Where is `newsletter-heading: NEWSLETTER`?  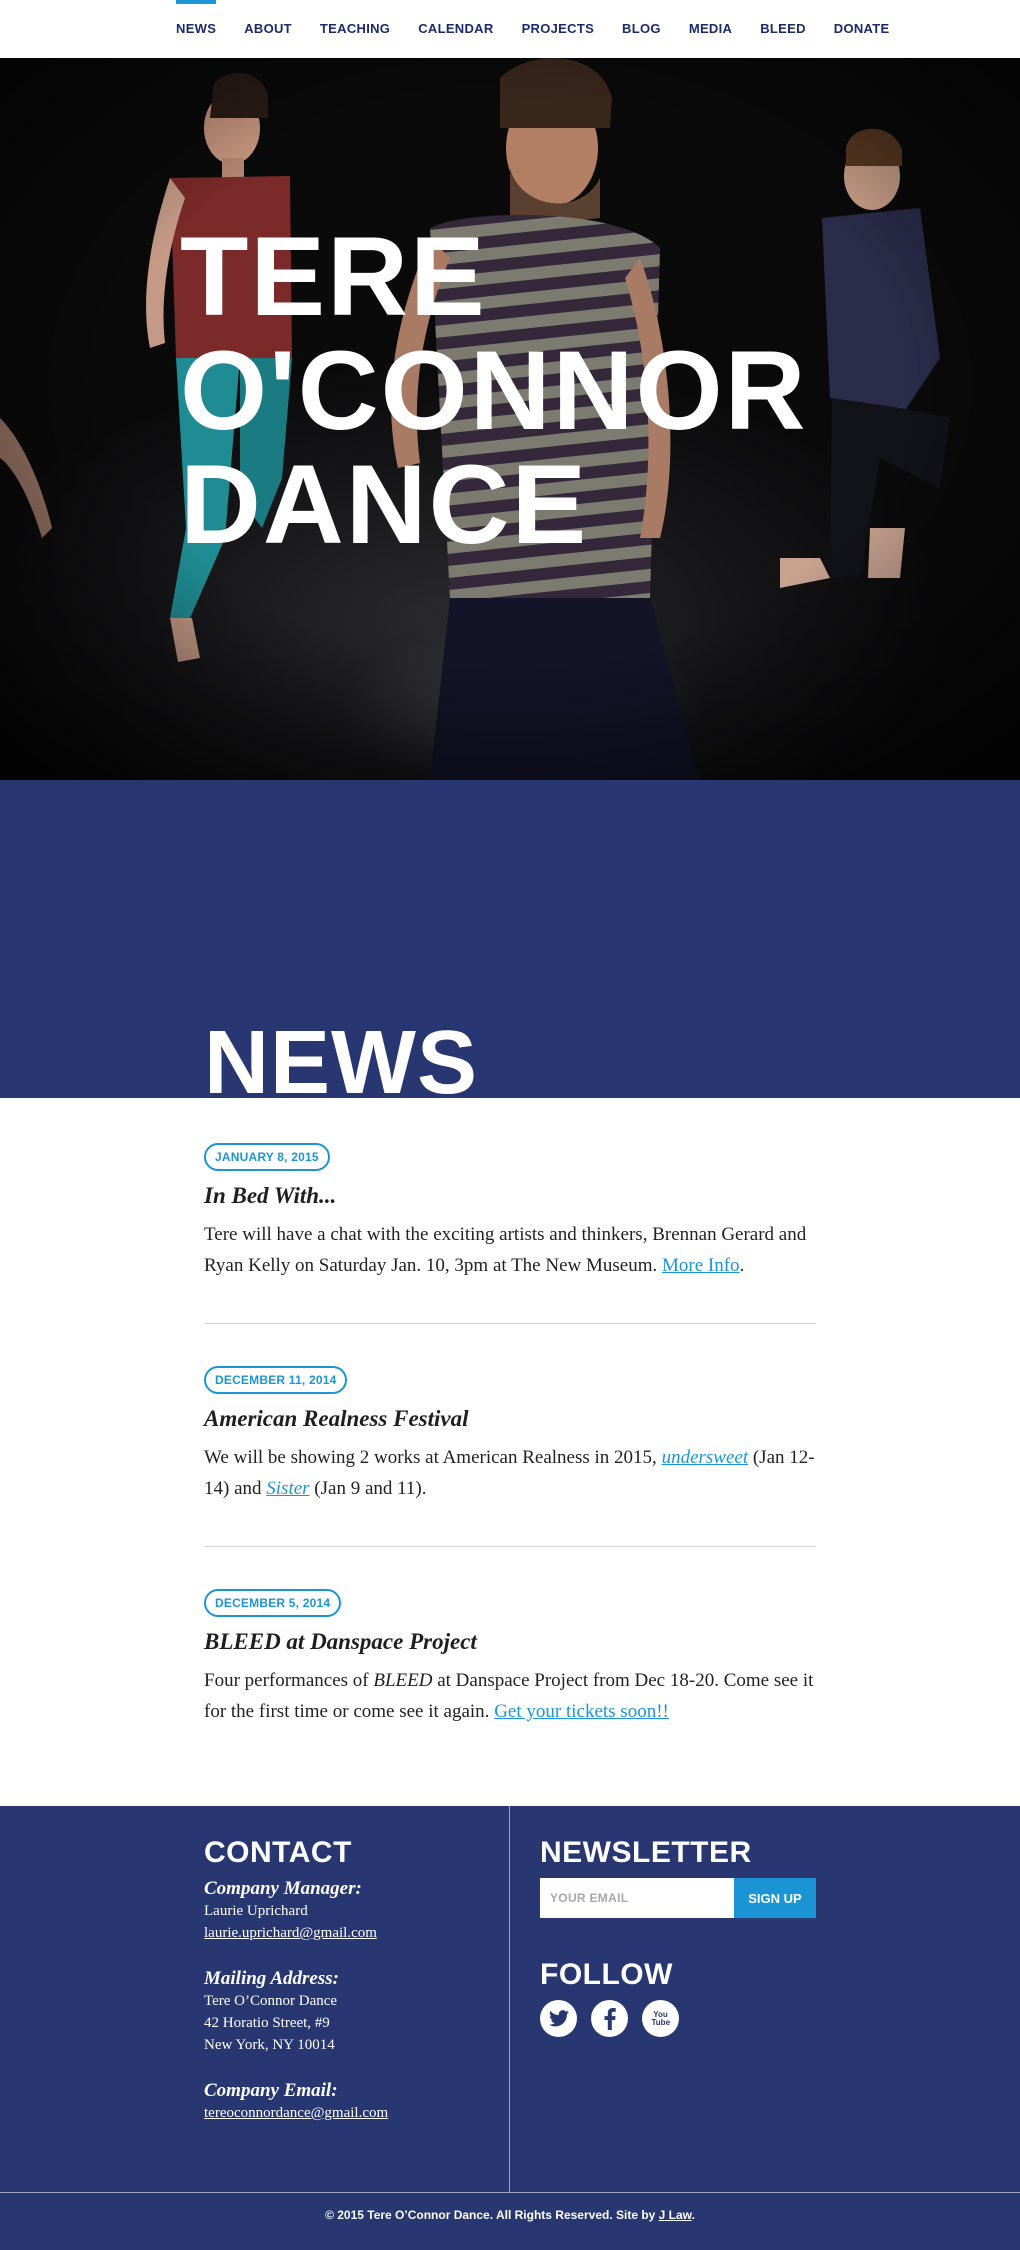
newsletter-heading: NEWSLETTER is located at coordinates (646, 1852).